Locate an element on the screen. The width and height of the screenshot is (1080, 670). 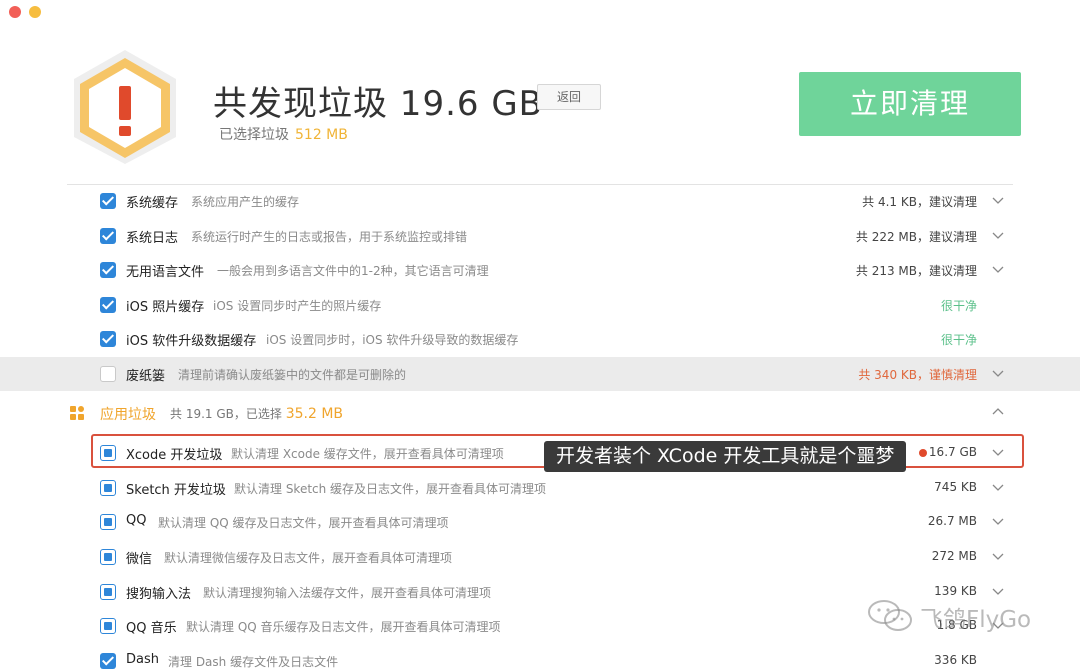
item-size: 336 KB is located at coordinates (955, 660).